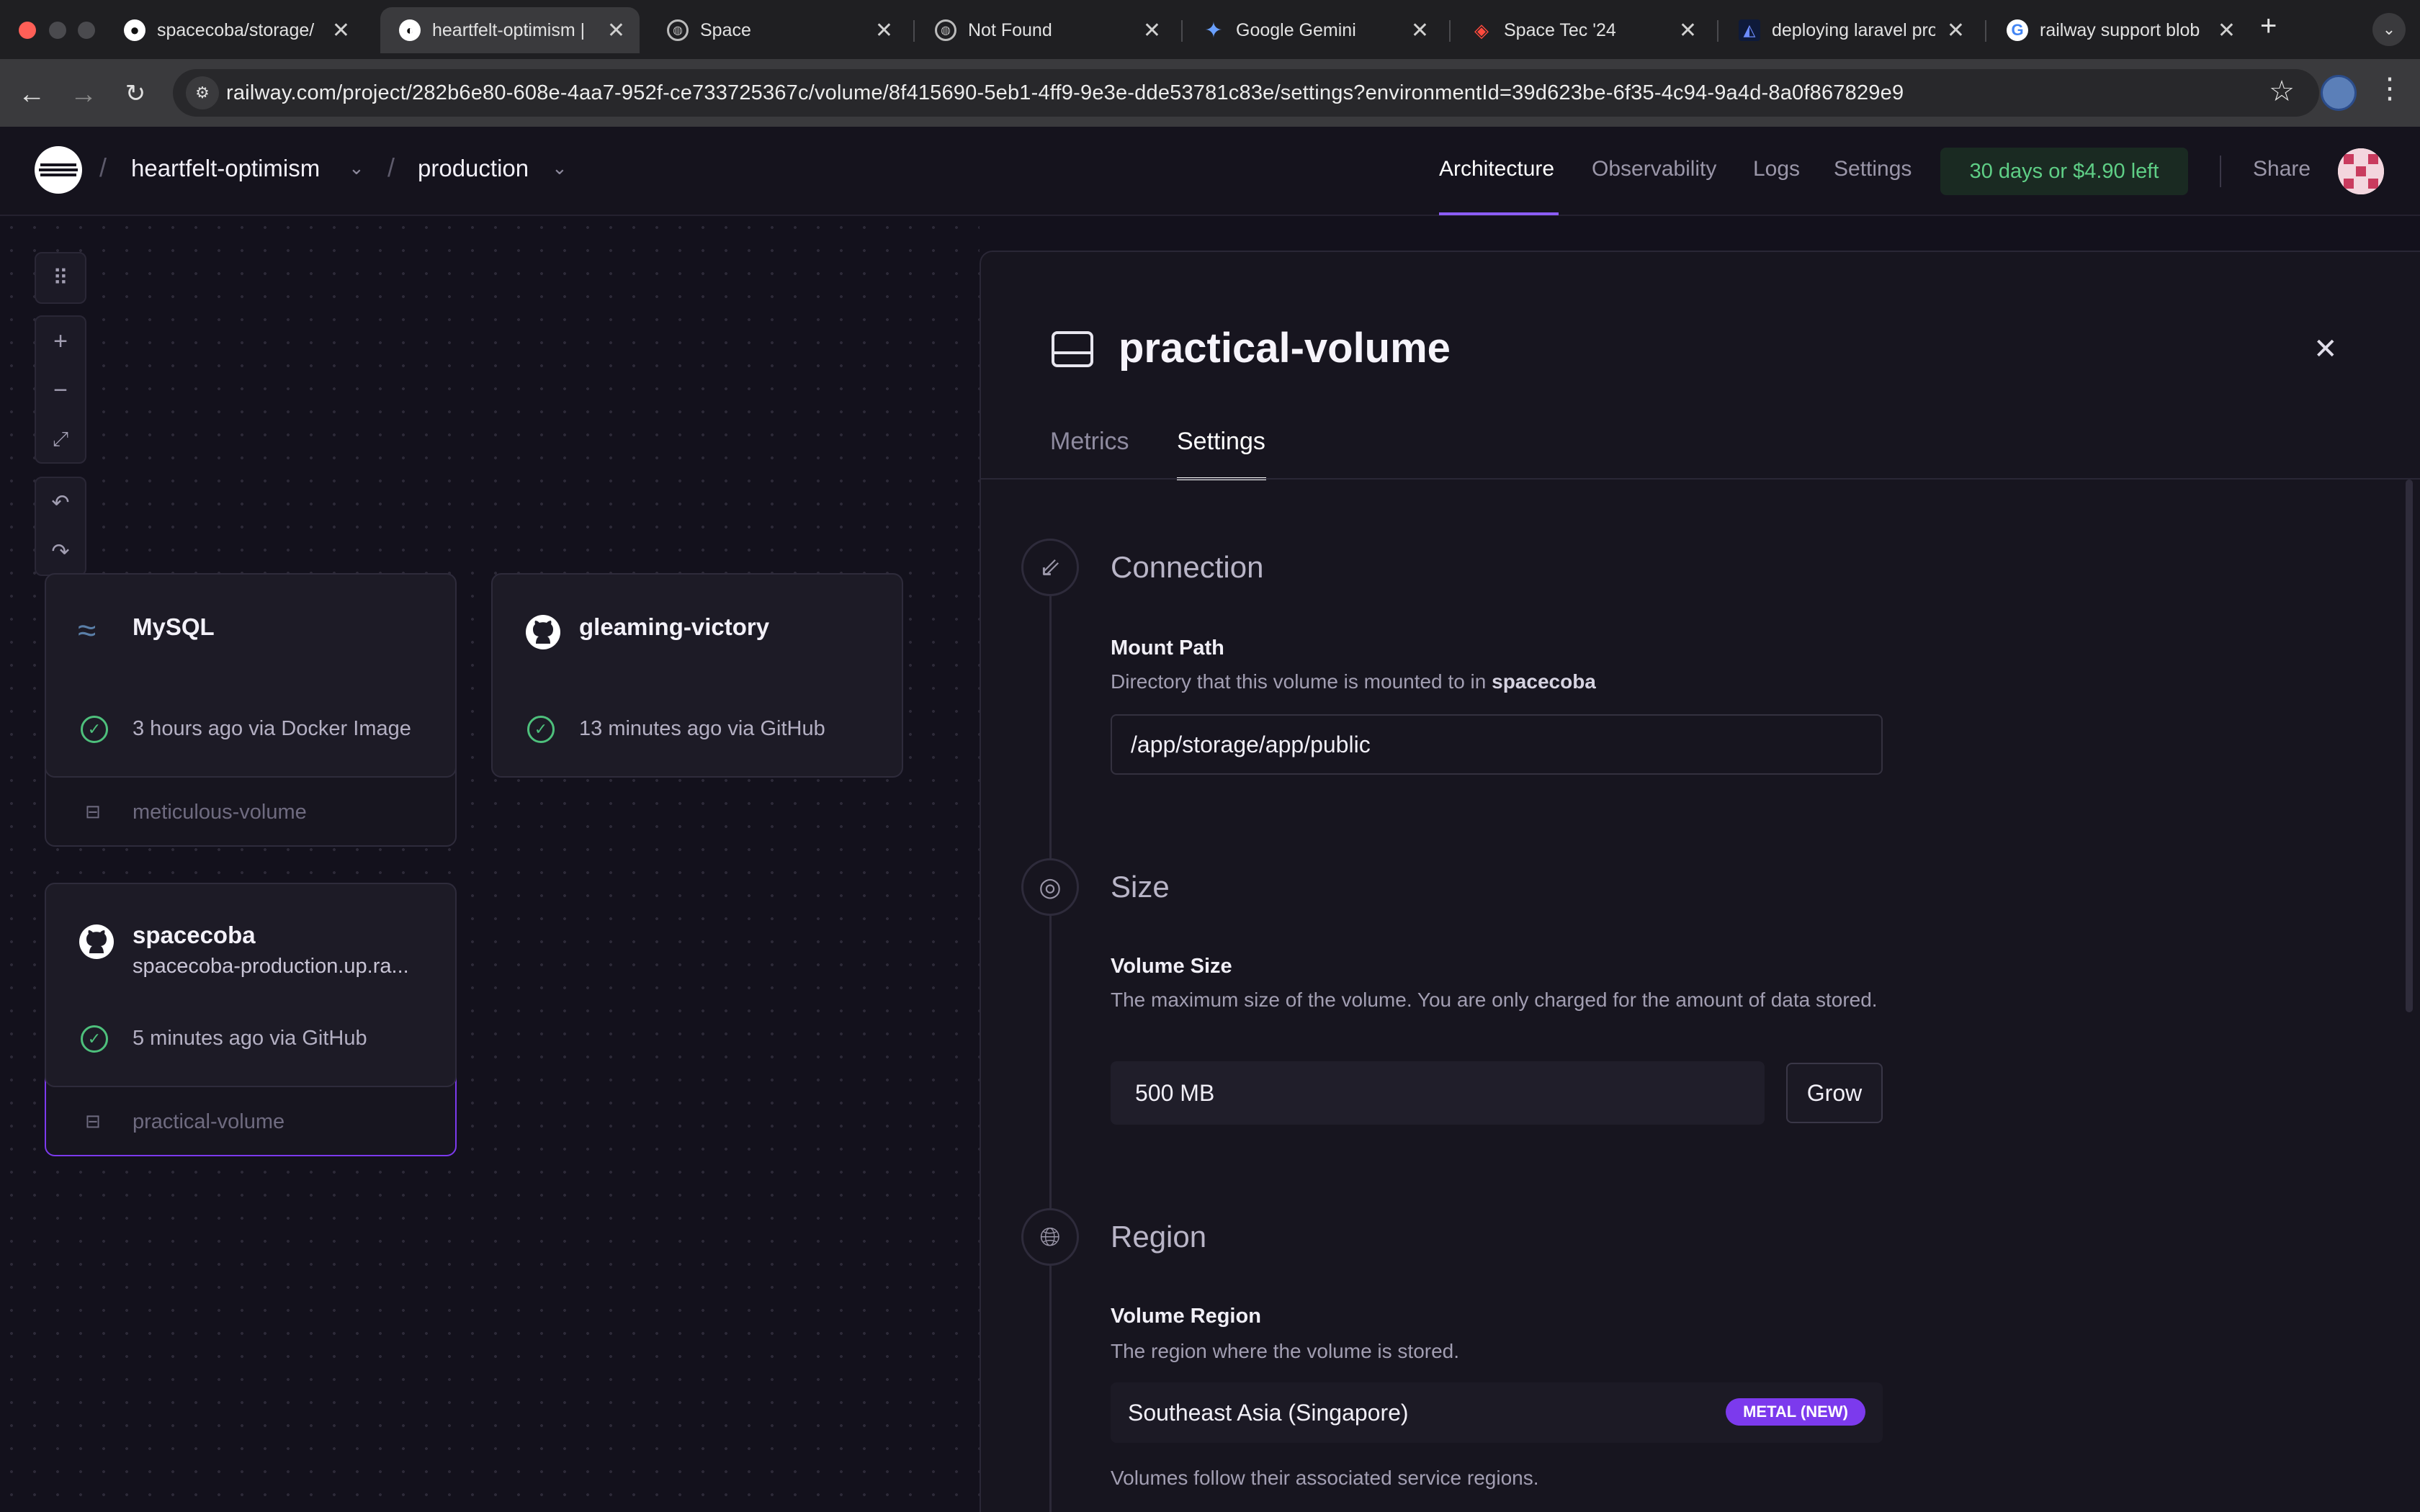 This screenshot has width=2420, height=1512. What do you see at coordinates (1221, 442) in the screenshot?
I see `tab-settings: Settings` at bounding box center [1221, 442].